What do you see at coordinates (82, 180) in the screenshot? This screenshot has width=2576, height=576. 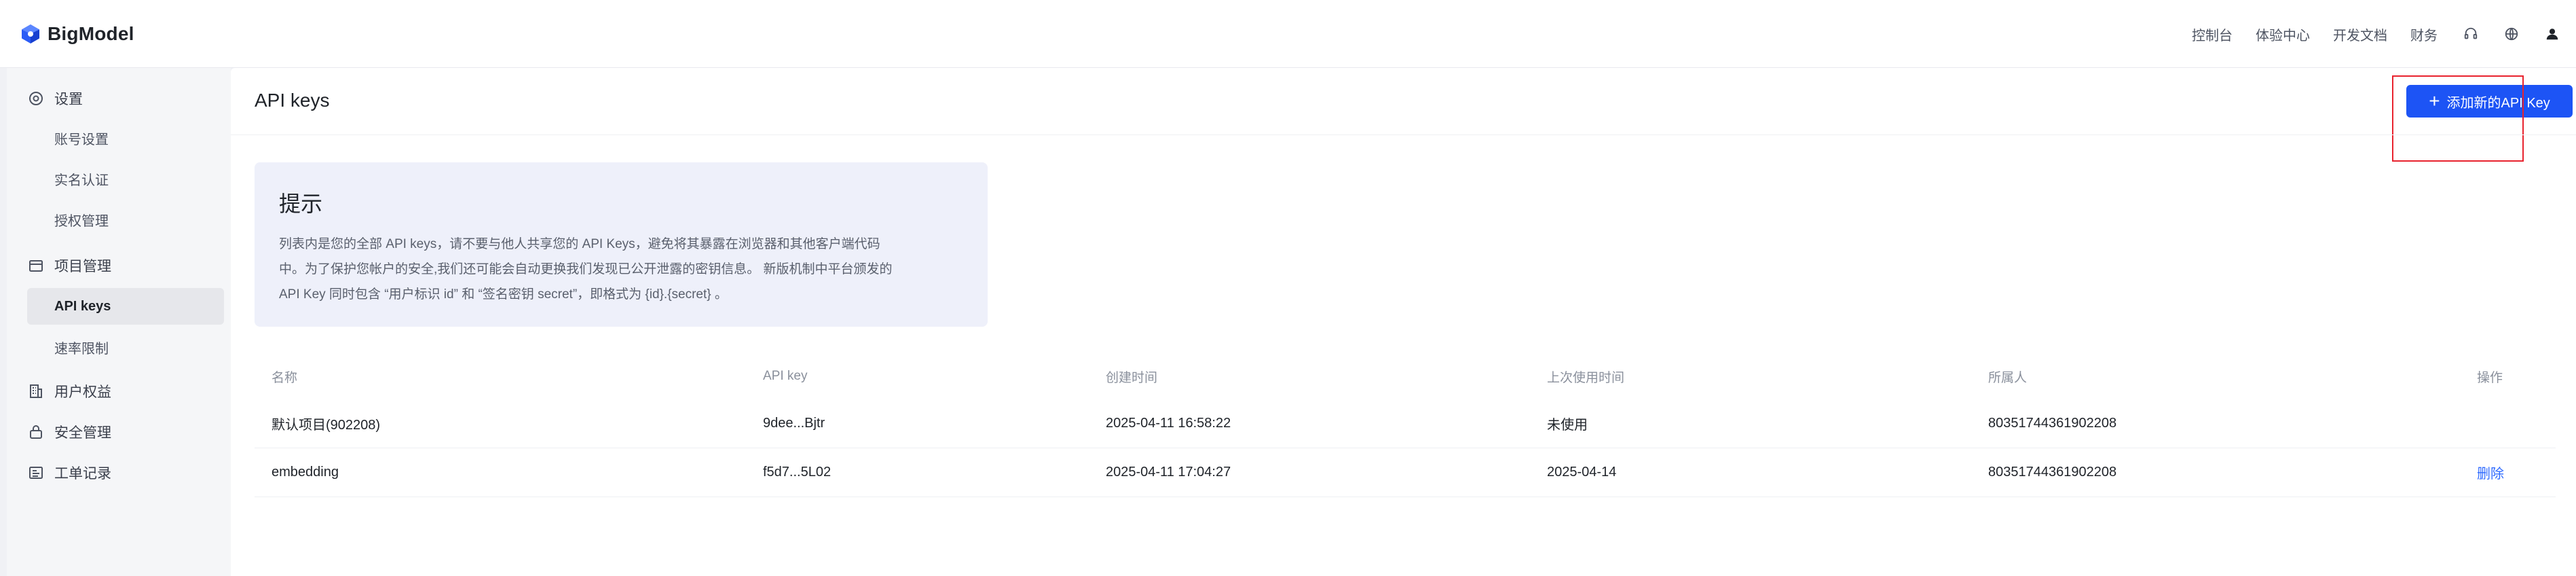 I see `sidebar-item-label: 实名认证` at bounding box center [82, 180].